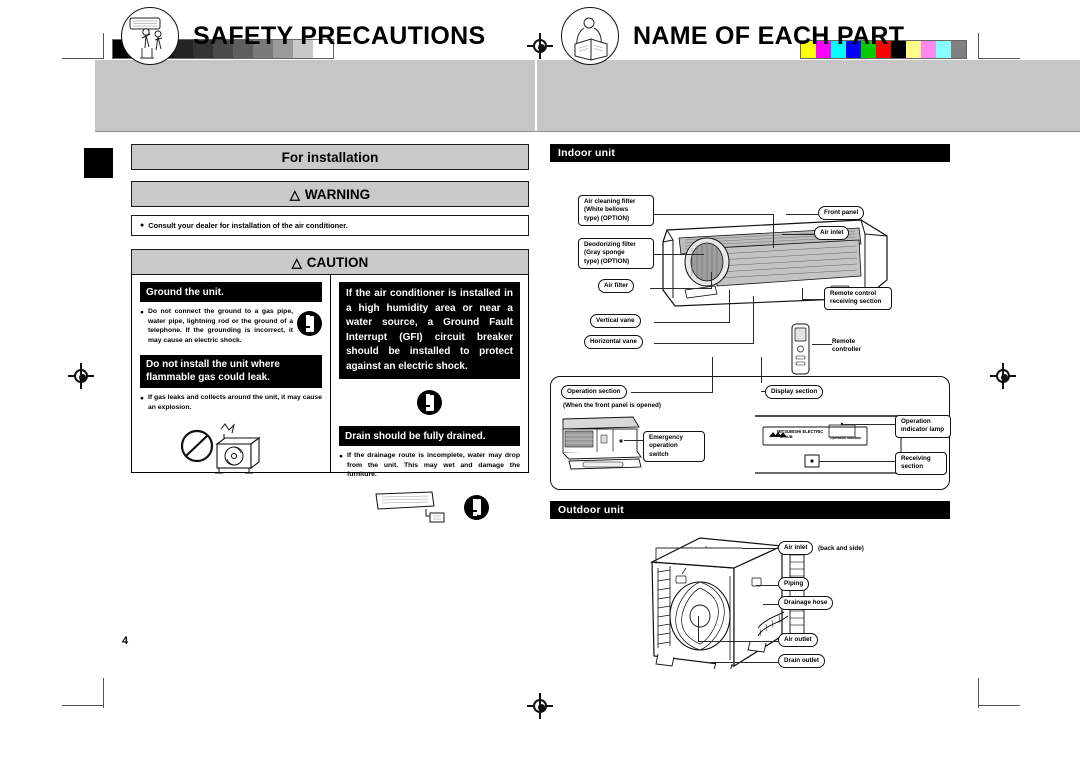 This screenshot has width=1080, height=762. I want to click on callout-receiving-section: Receiving section, so click(921, 463).